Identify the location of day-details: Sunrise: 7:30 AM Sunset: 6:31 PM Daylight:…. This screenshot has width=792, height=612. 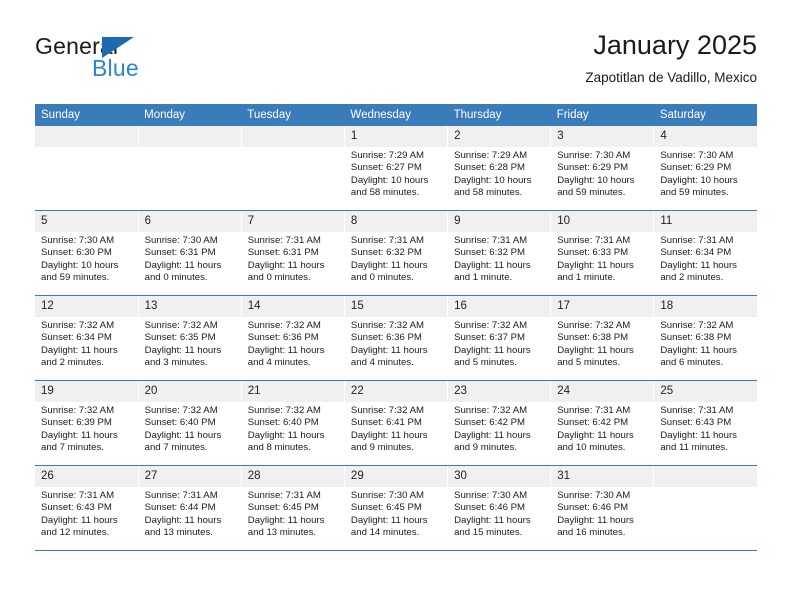
(190, 258).